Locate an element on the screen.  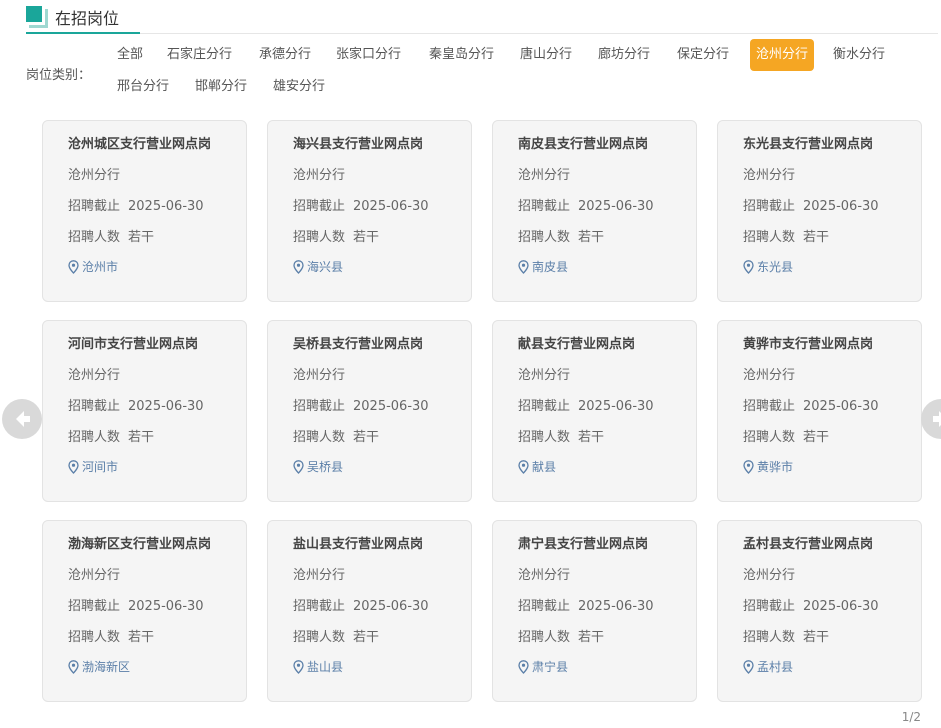
job-location: 南皮县 is located at coordinates (543, 266).